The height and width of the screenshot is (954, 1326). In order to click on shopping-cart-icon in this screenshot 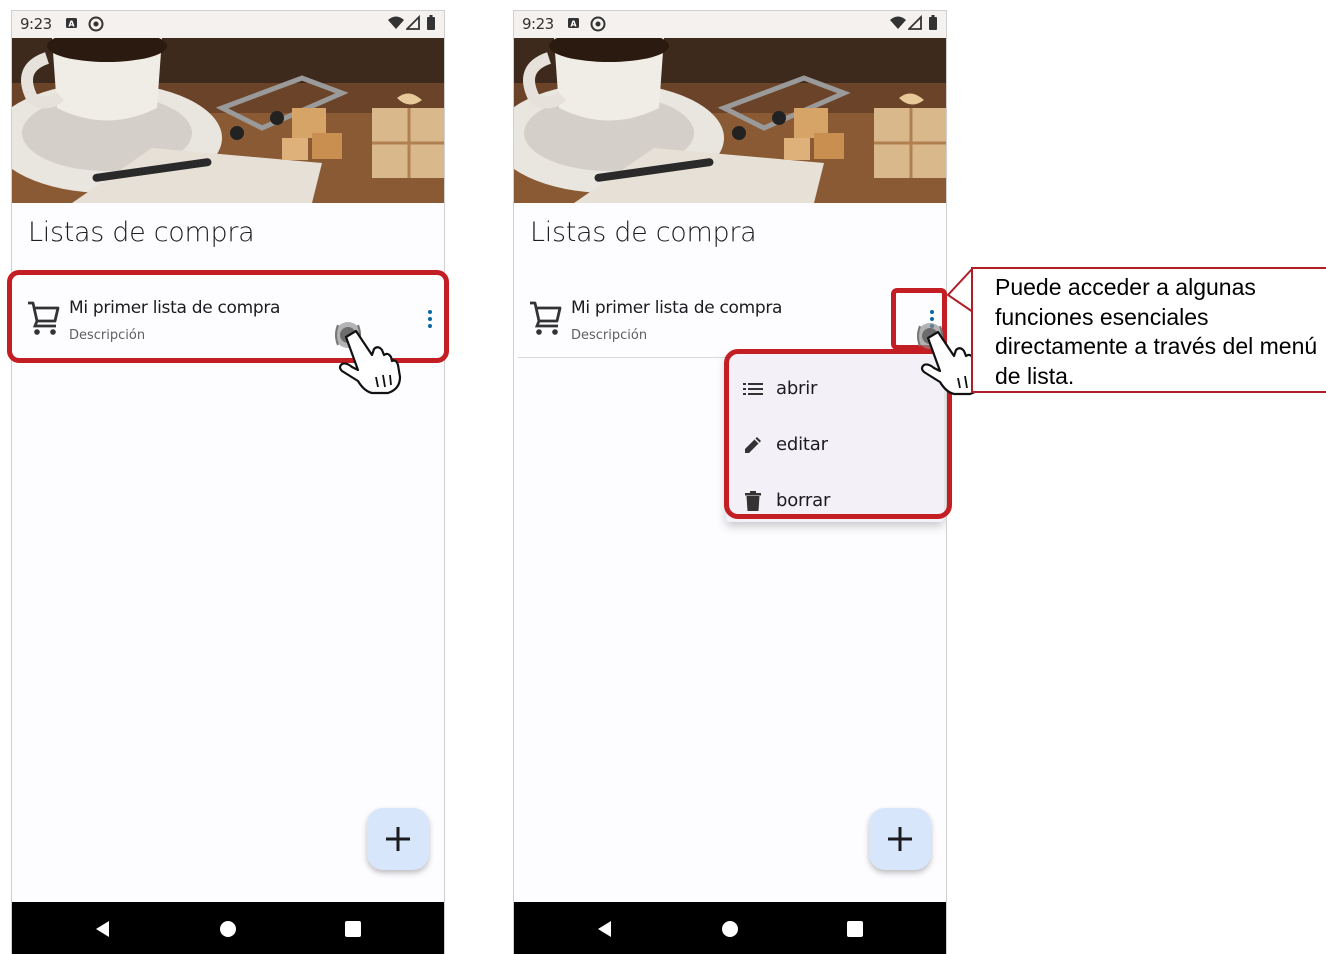, I will do `click(545, 319)`.